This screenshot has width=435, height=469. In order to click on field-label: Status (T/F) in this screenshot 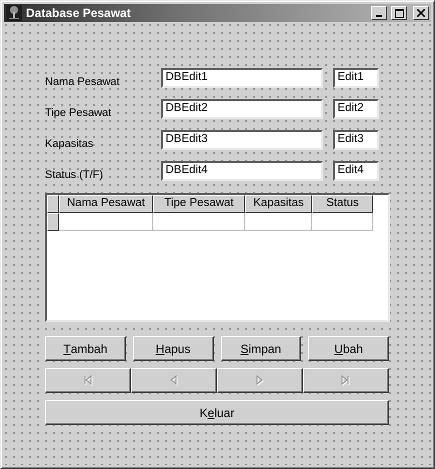, I will do `click(74, 174)`.